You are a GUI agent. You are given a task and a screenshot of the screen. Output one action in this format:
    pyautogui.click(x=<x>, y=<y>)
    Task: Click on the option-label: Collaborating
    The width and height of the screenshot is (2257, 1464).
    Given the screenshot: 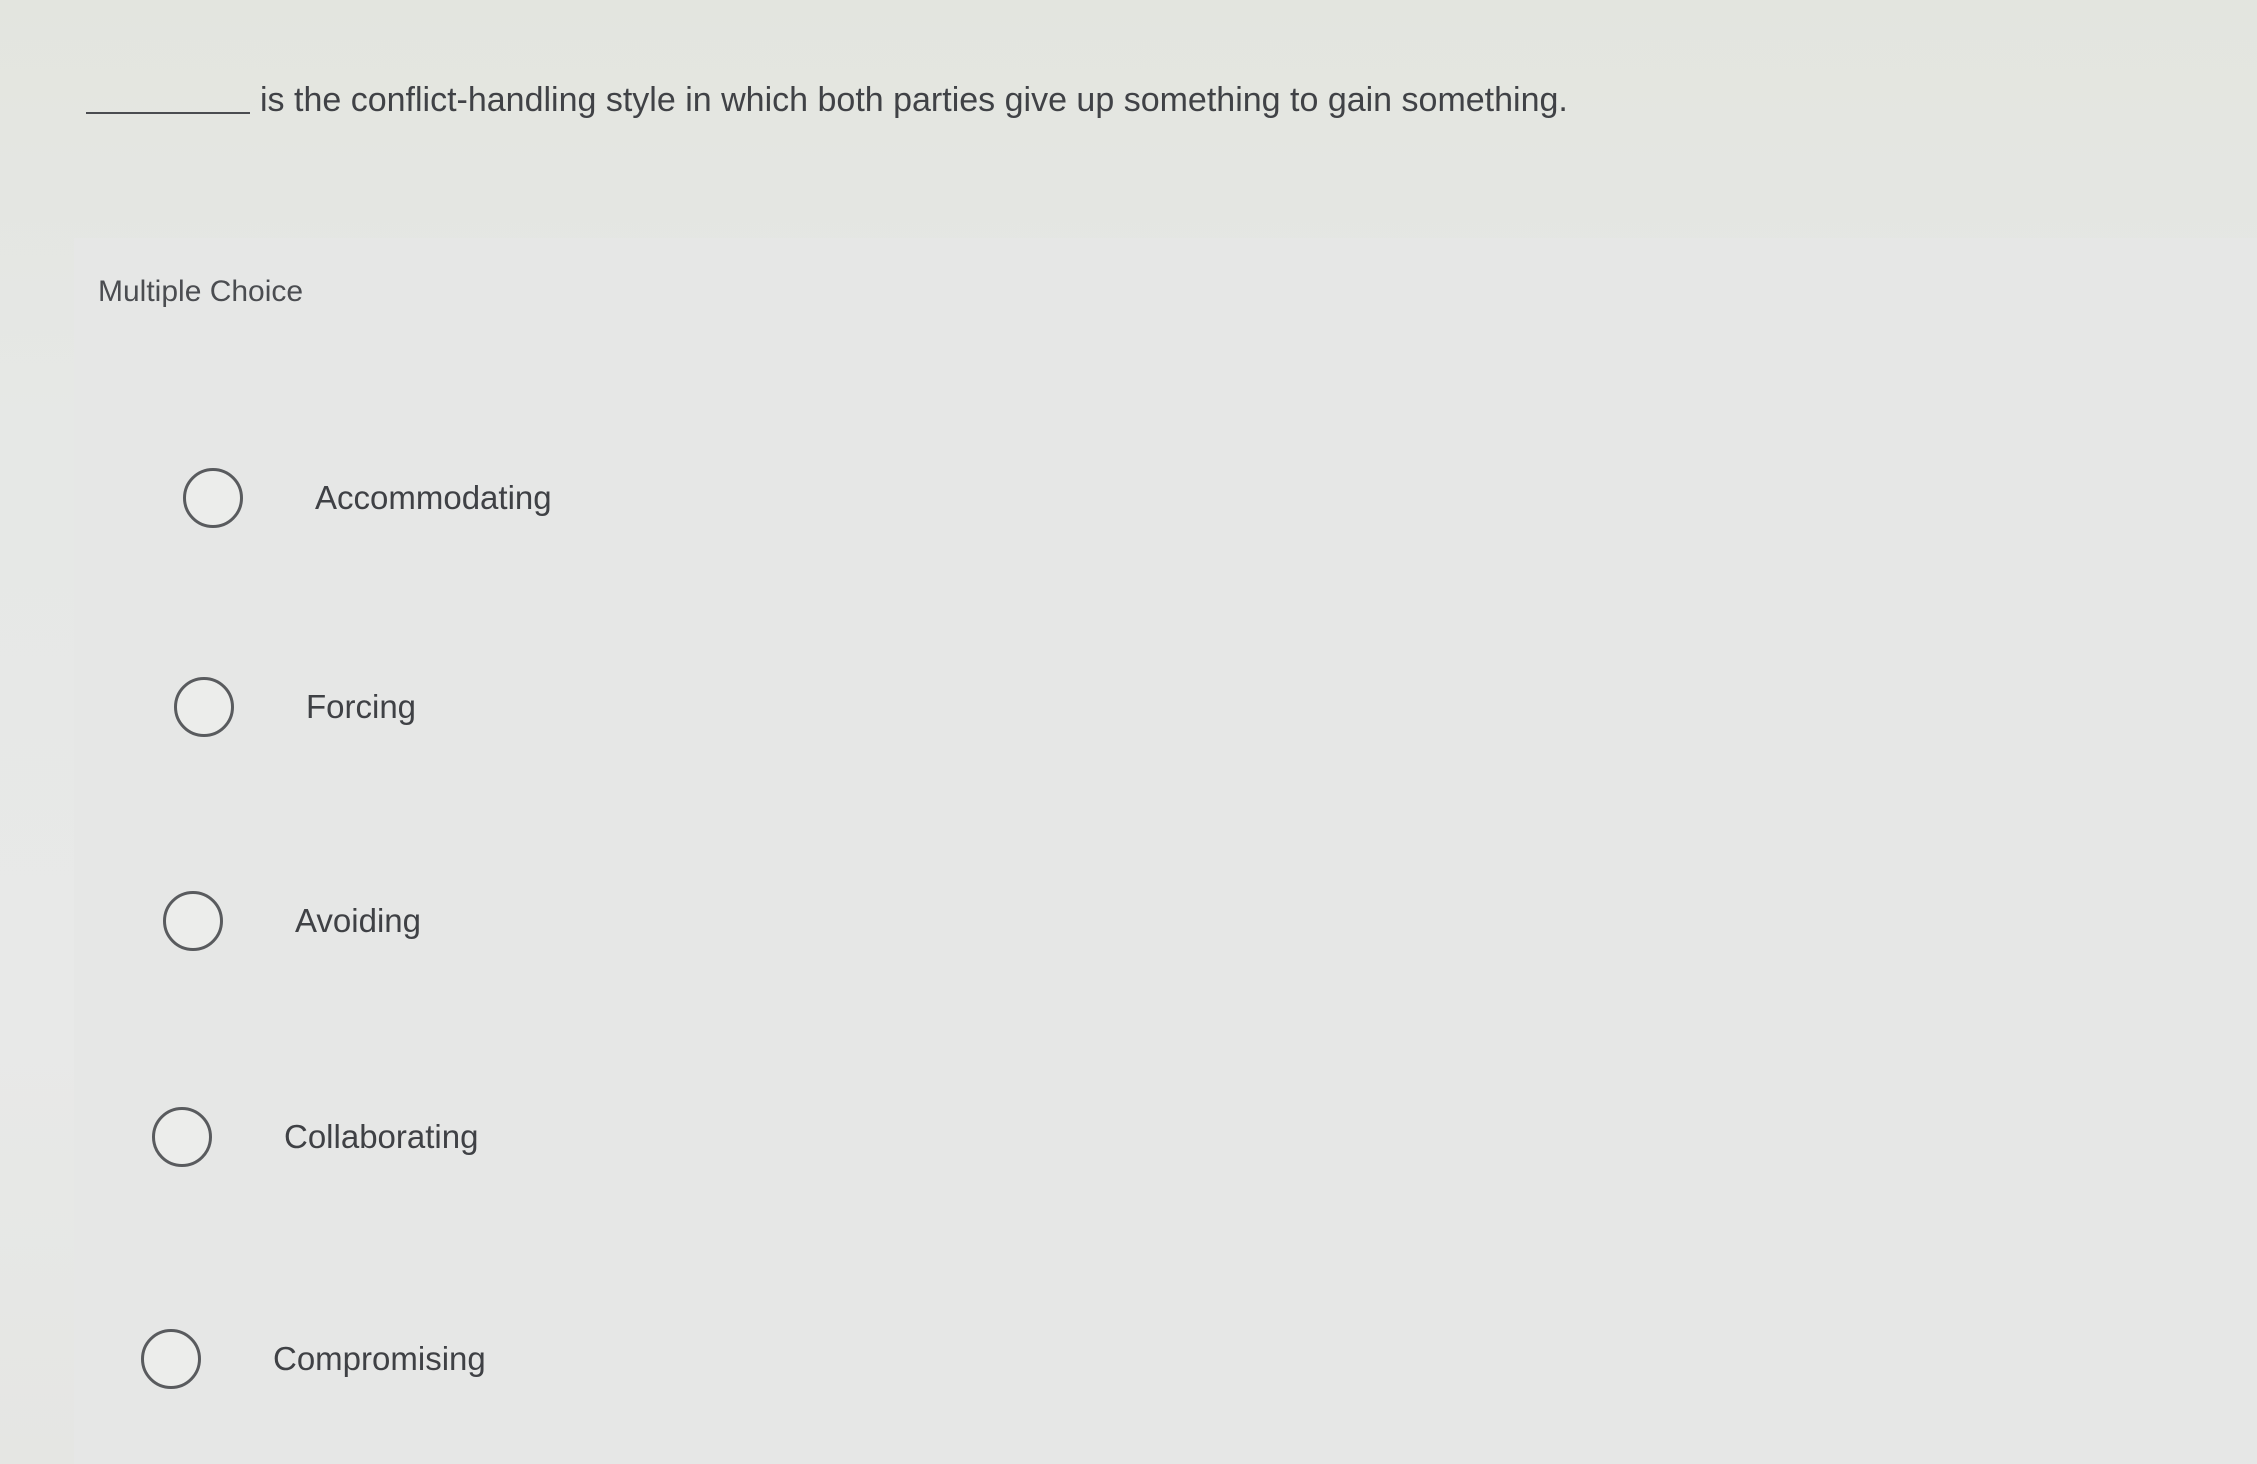 What is the action you would take?
    pyautogui.click(x=381, y=1136)
    